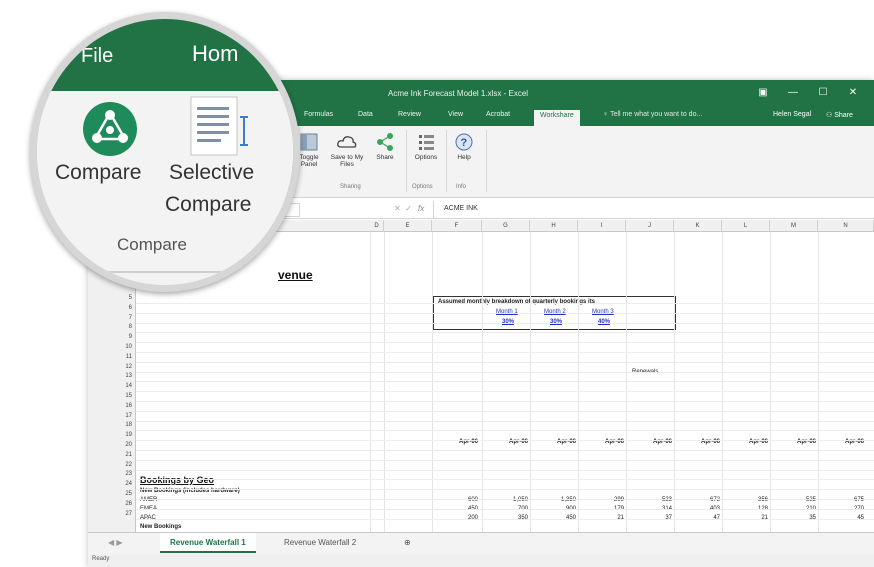  Describe the element at coordinates (650, 226) in the screenshot. I see `col-header: J` at that location.